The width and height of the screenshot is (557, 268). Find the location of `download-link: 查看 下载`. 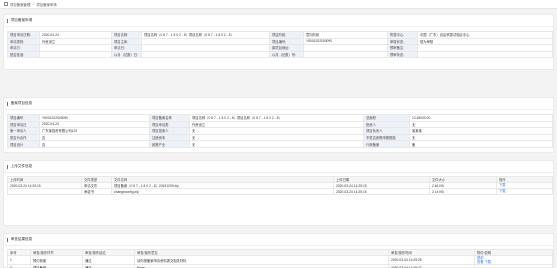

download-link: 查看 下载 is located at coordinates (484, 262).